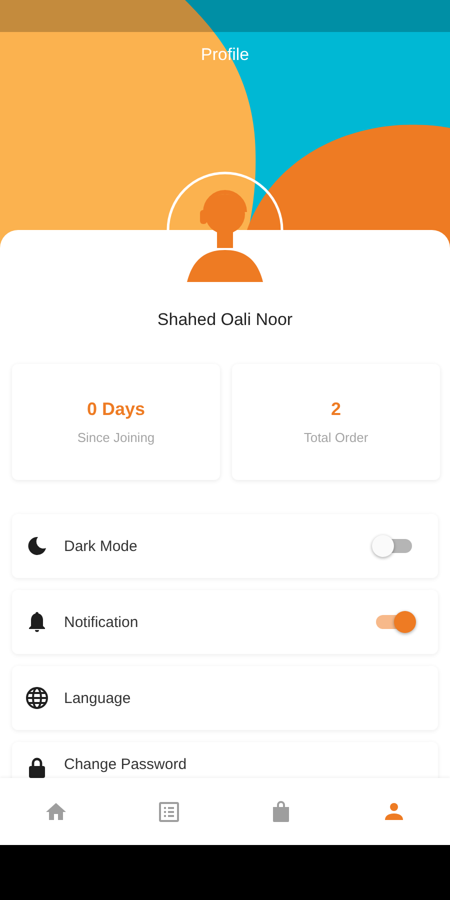 Image resolution: width=450 pixels, height=900 pixels. Describe the element at coordinates (101, 622) in the screenshot. I see `settings-label: Notification` at that location.